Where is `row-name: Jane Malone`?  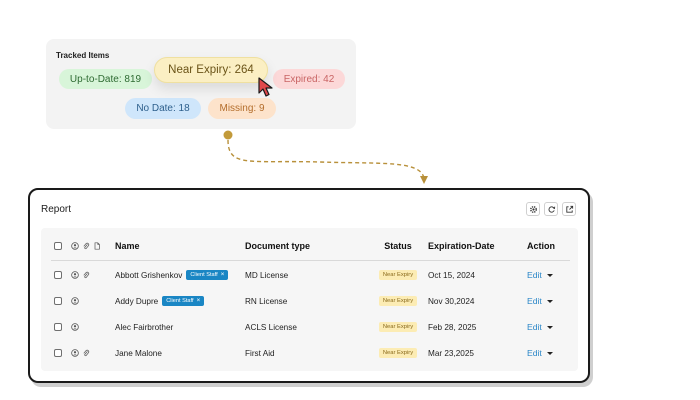
row-name: Jane Malone is located at coordinates (138, 353).